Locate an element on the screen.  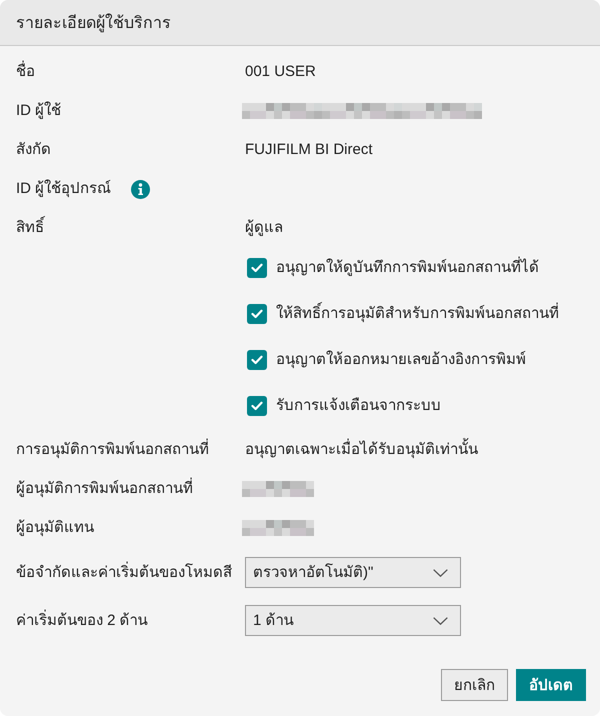
field-label: ชื่อ is located at coordinates (25, 72).